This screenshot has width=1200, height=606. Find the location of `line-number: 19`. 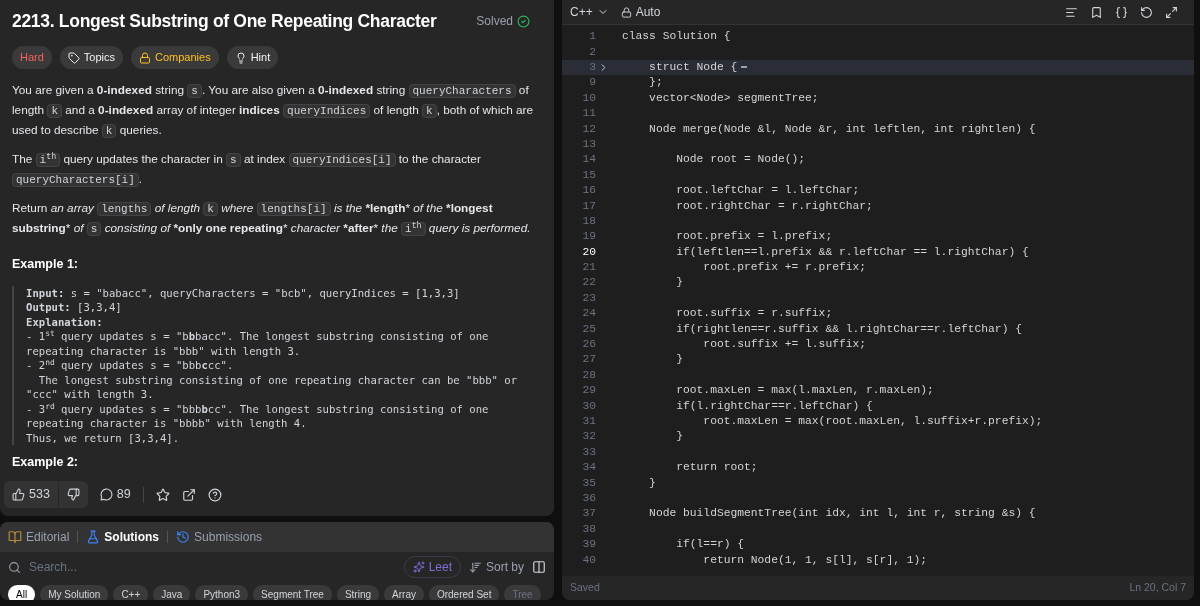

line-number: 19 is located at coordinates (588, 237).